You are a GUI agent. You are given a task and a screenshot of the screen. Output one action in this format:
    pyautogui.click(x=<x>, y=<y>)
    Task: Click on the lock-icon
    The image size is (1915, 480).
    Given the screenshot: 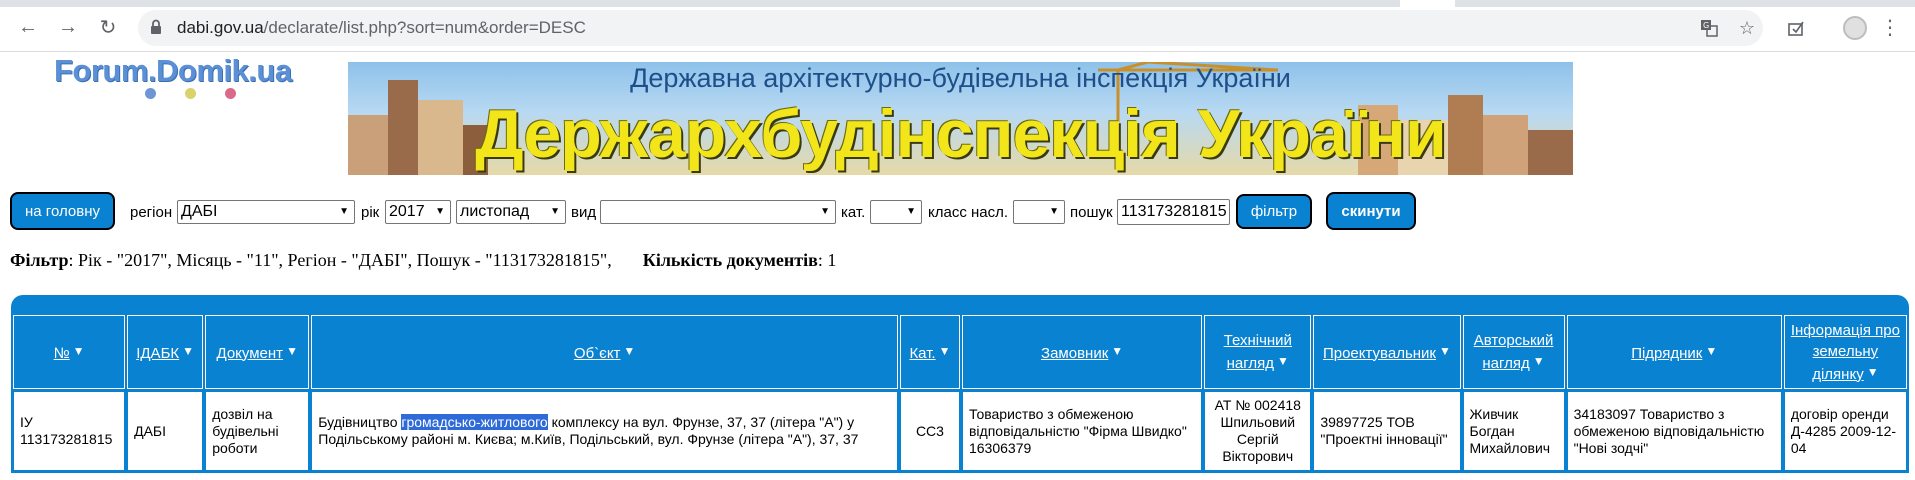 What is the action you would take?
    pyautogui.click(x=156, y=26)
    